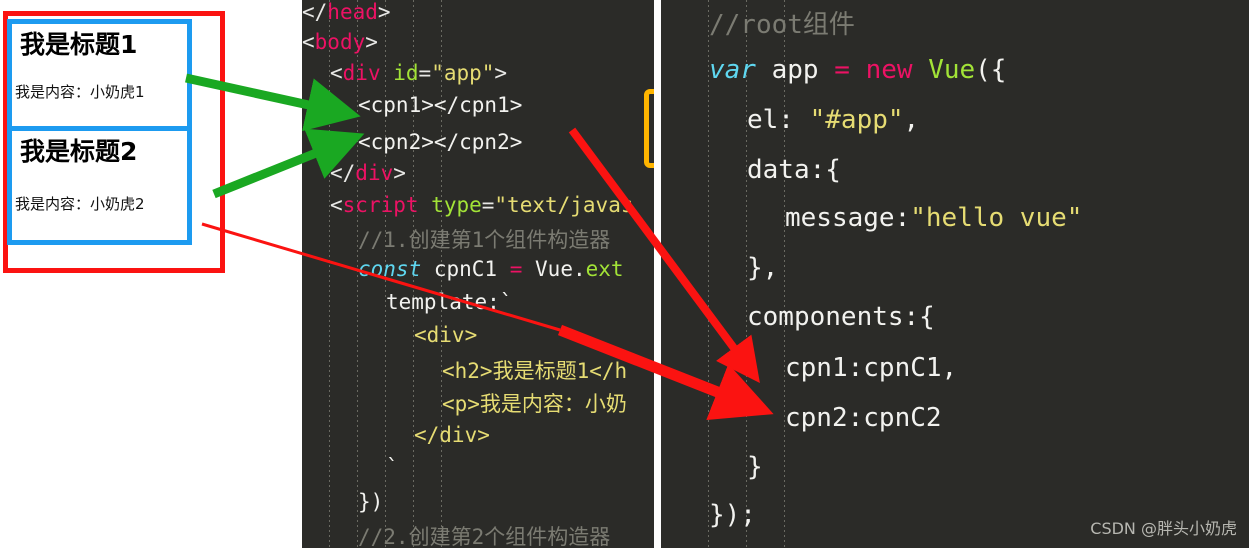 The image size is (1249, 548). I want to click on code-line: <script type="text/javas, so click(481, 205).